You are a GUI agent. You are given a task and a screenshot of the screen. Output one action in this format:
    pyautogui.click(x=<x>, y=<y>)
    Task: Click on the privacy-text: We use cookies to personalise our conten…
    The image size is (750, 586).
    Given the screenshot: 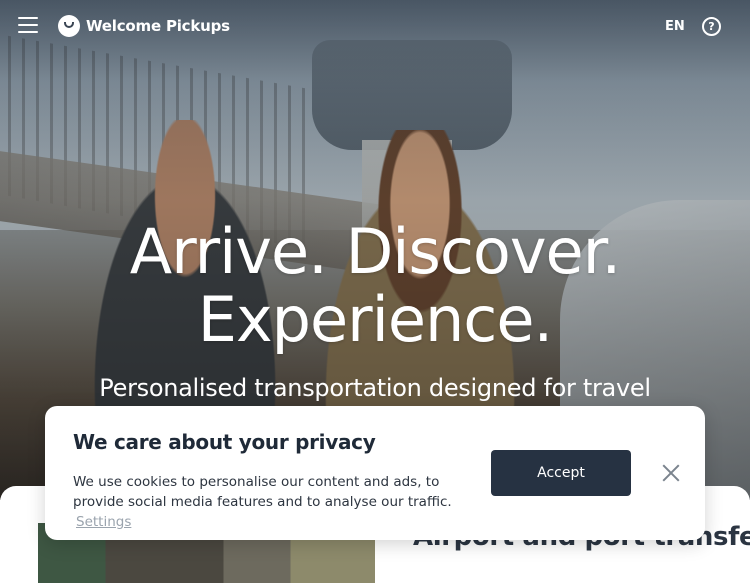 What is the action you would take?
    pyautogui.click(x=262, y=492)
    